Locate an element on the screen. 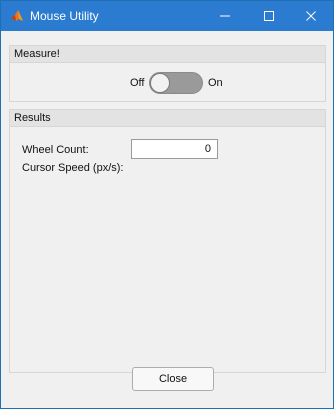 The image size is (334, 409). maximize-icon is located at coordinates (269, 16).